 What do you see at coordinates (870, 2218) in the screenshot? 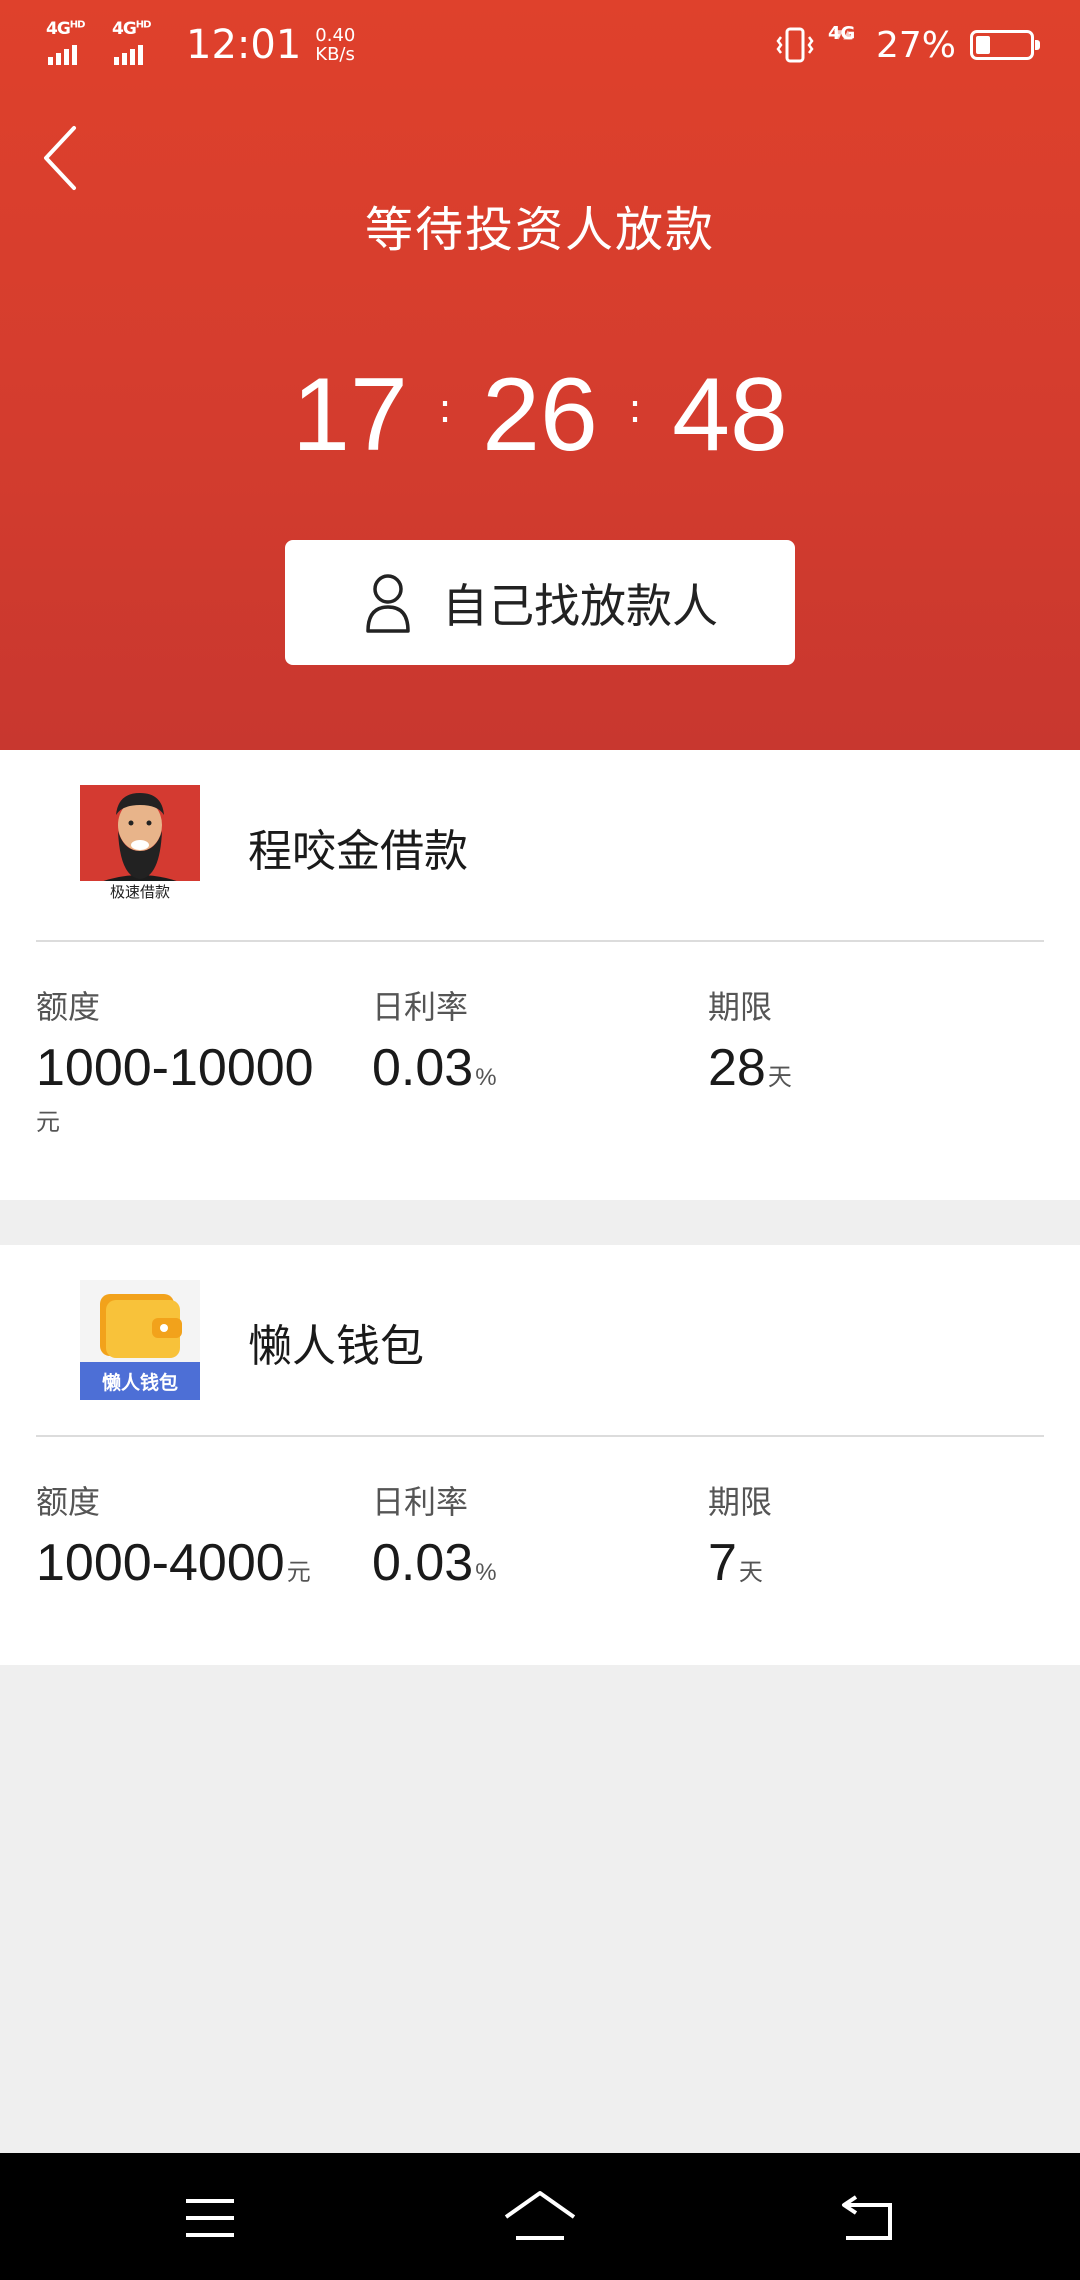
I see `back-arrow-icon` at bounding box center [870, 2218].